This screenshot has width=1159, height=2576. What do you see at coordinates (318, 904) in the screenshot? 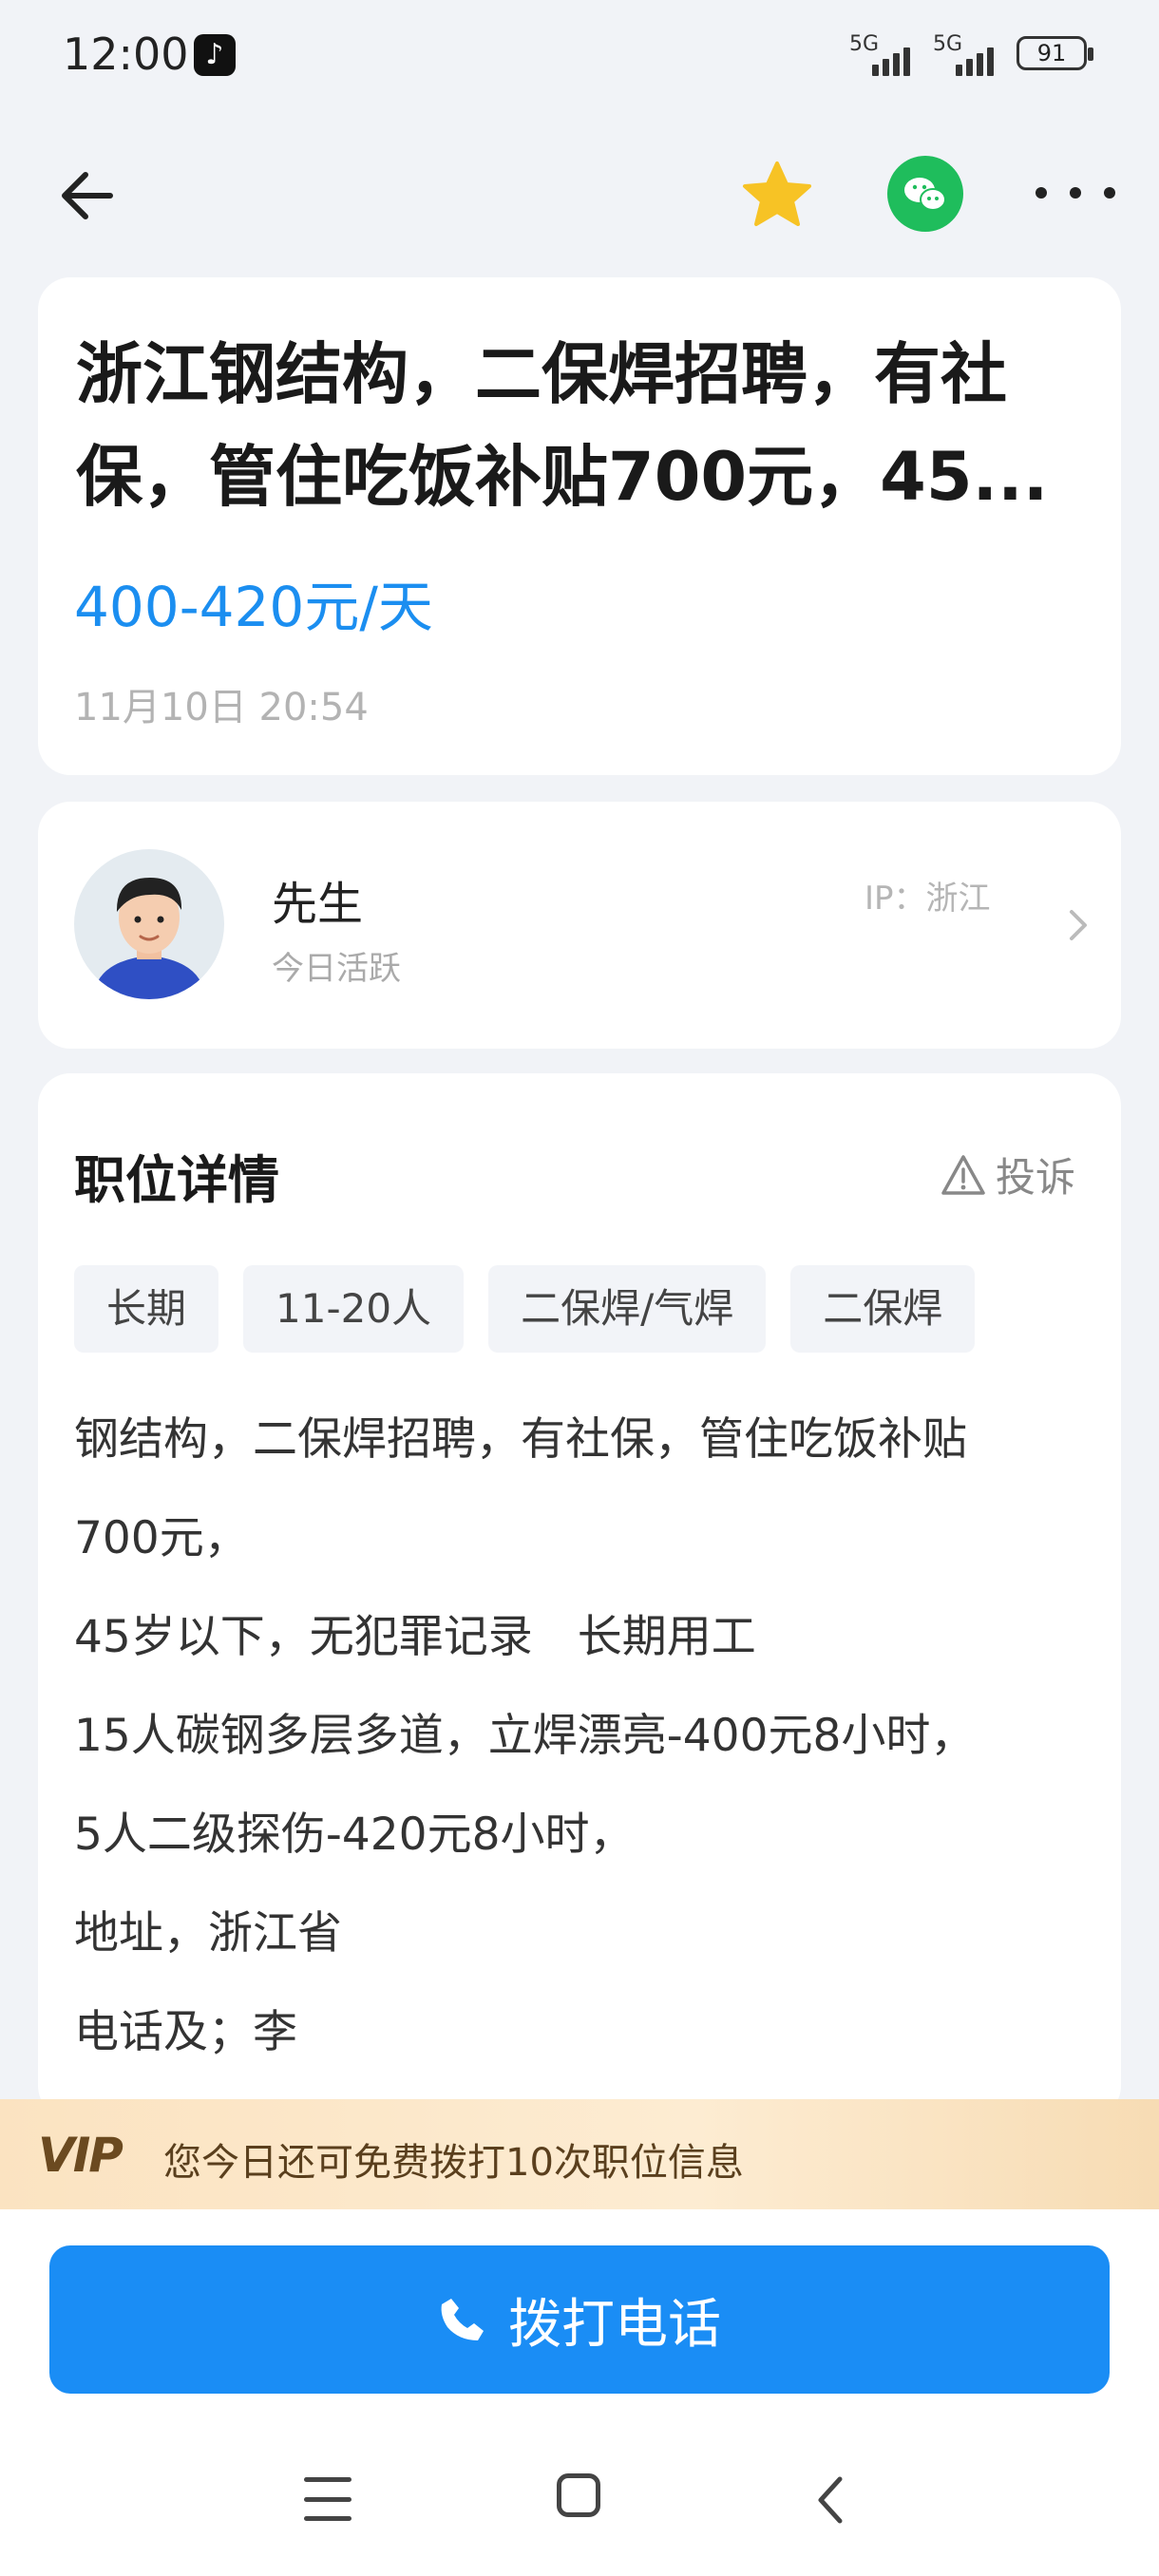
I see `poster-name: 先生` at bounding box center [318, 904].